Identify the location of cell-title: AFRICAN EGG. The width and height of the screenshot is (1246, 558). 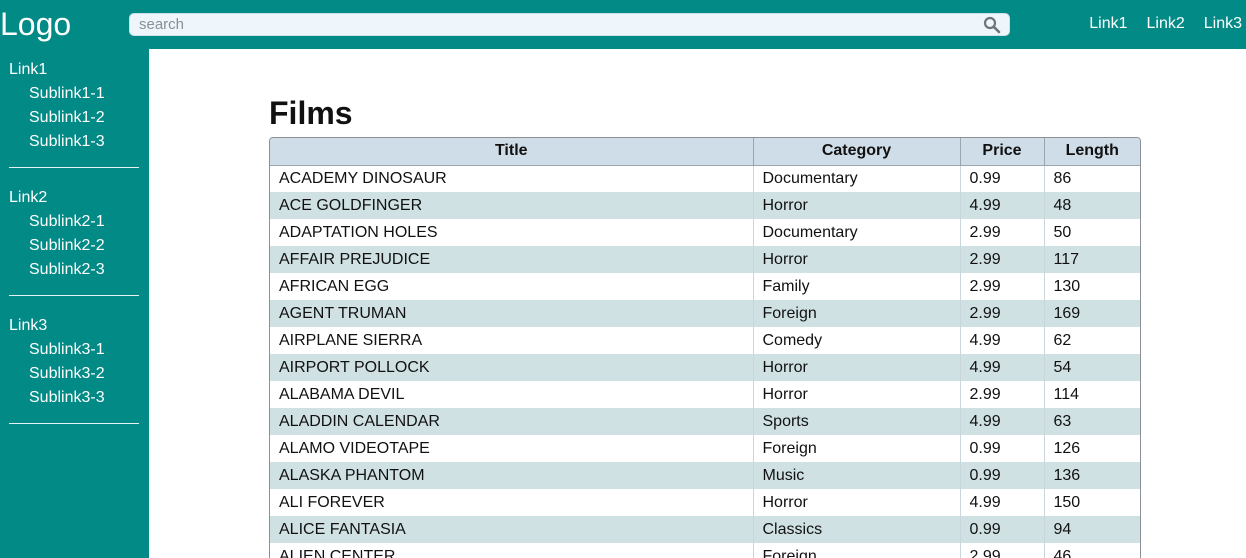
(512, 286).